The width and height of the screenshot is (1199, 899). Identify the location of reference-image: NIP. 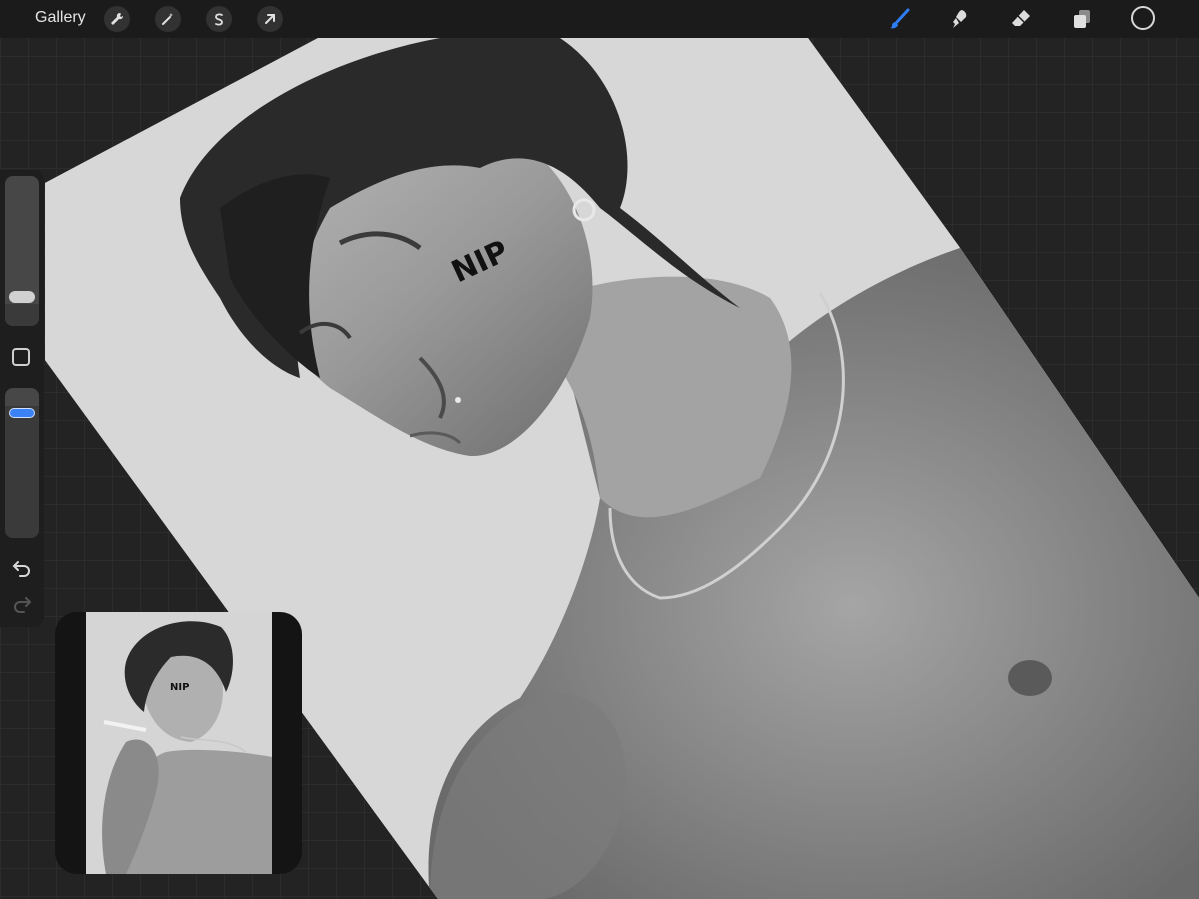
(179, 743).